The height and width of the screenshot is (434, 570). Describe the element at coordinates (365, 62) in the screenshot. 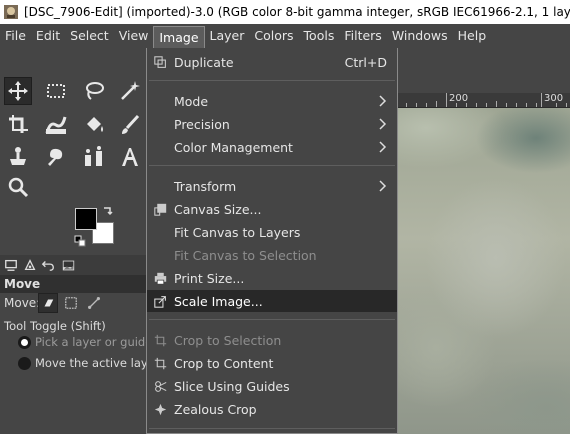

I see `duplicate-shortcut: Ctrl+D` at that location.